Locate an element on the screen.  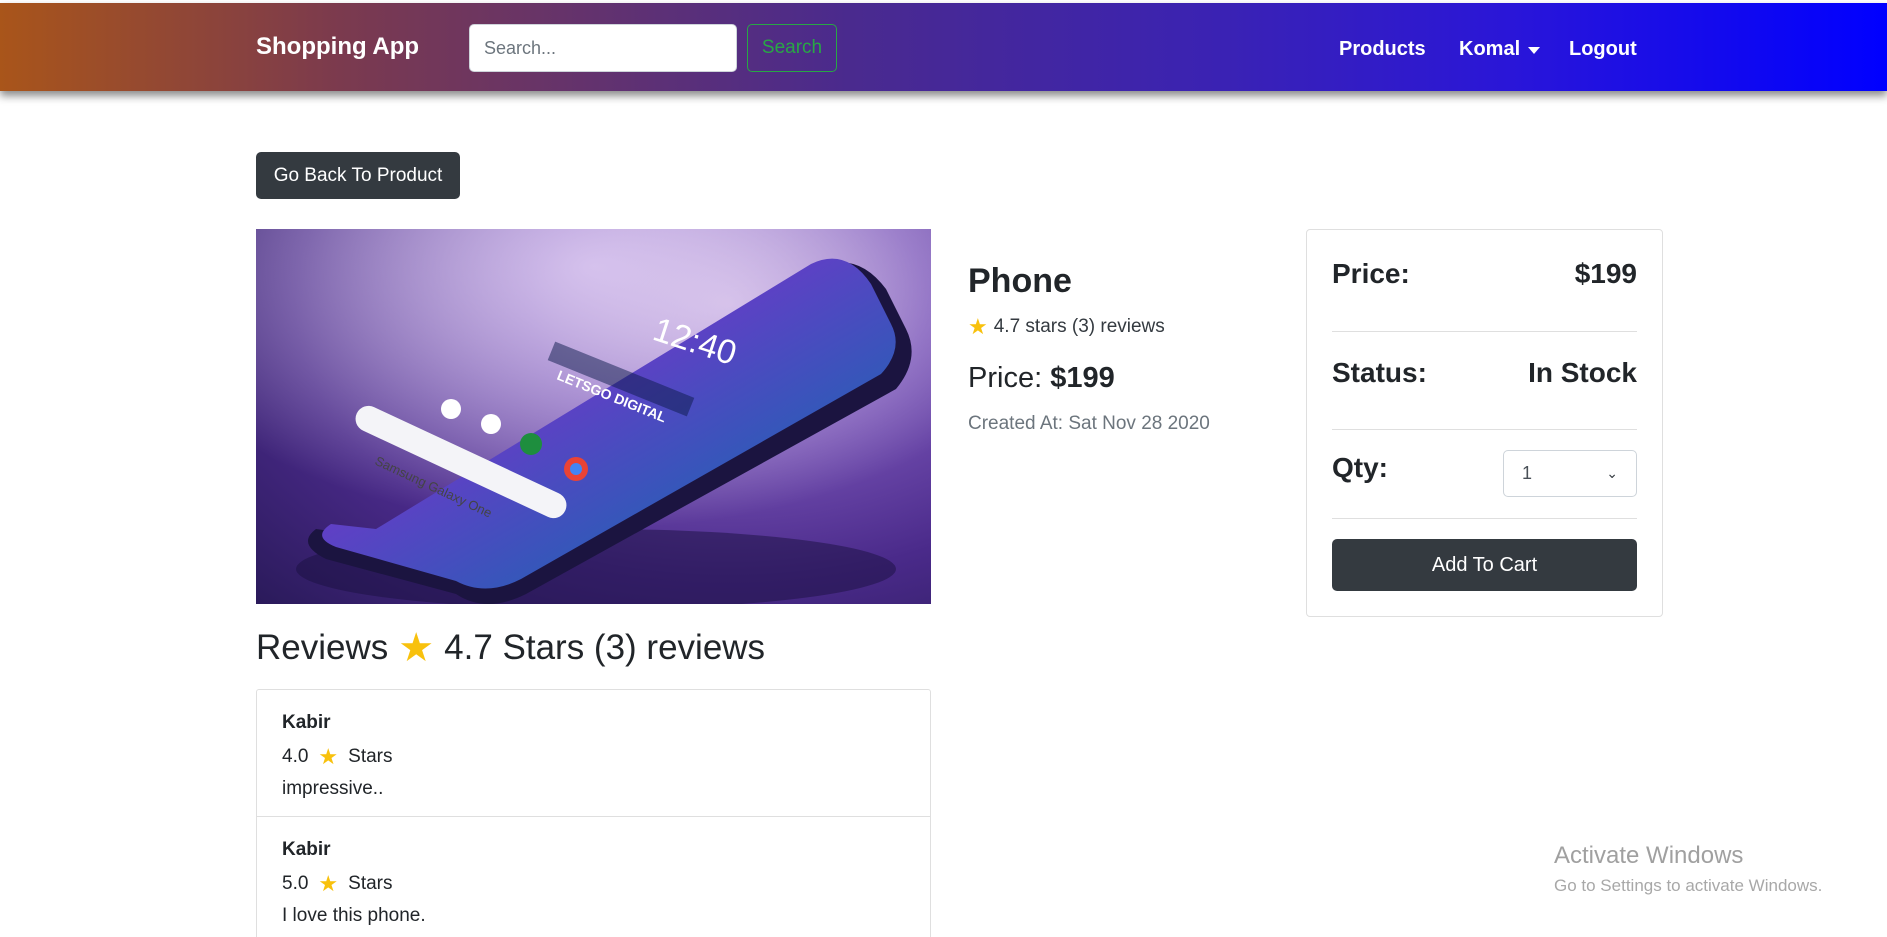
nav-user-dropdown: Komal is located at coordinates (1489, 49).